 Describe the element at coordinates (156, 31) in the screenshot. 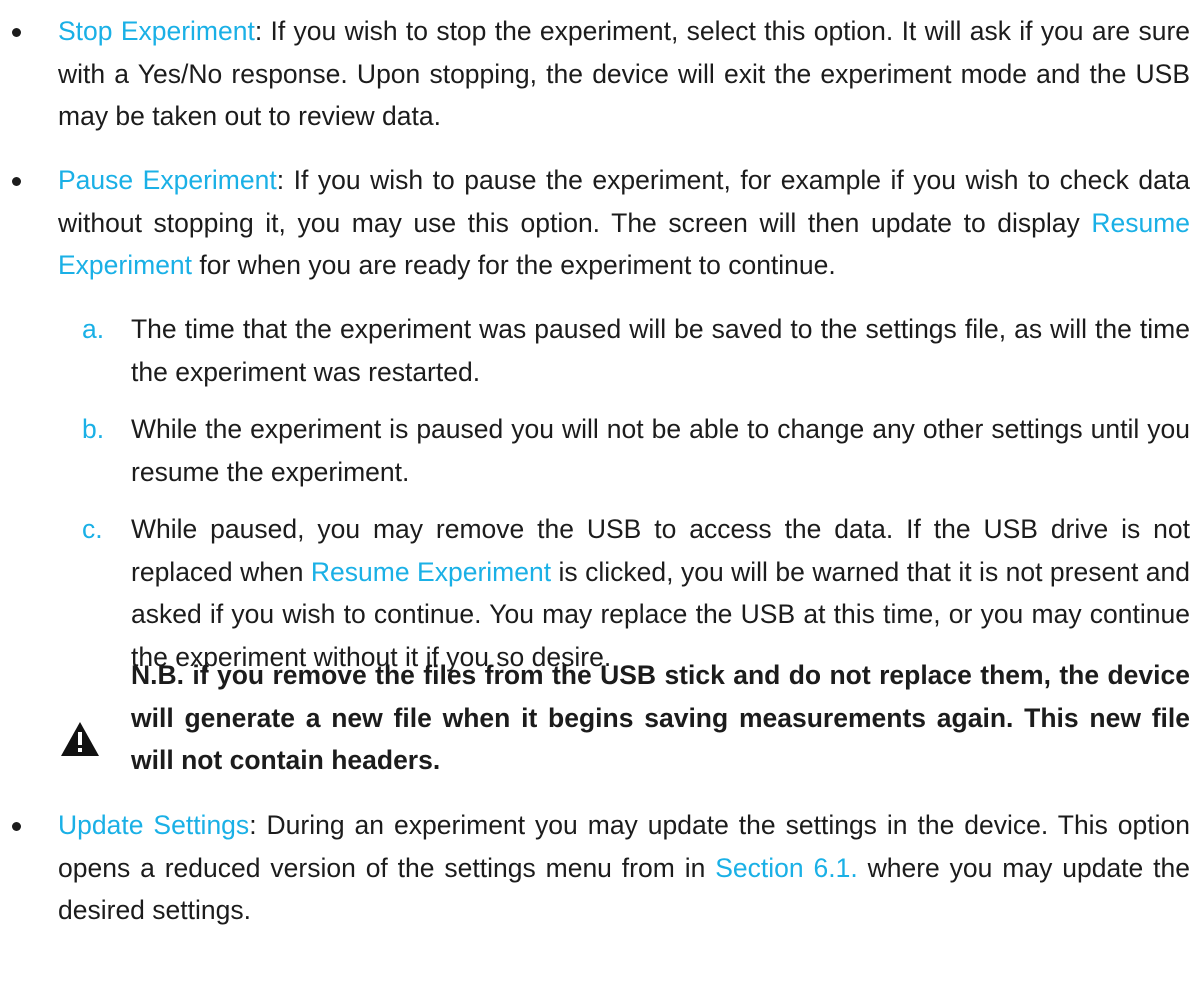

I see `term-stop-experiment: Stop Experiment` at that location.